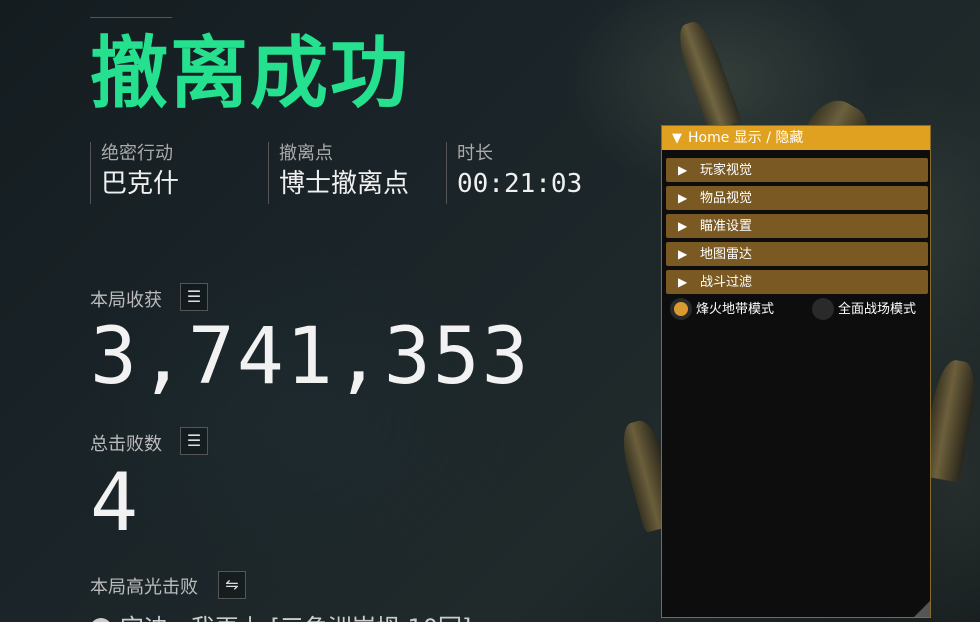  What do you see at coordinates (131, 14) in the screenshot?
I see `top-mini-label` at bounding box center [131, 14].